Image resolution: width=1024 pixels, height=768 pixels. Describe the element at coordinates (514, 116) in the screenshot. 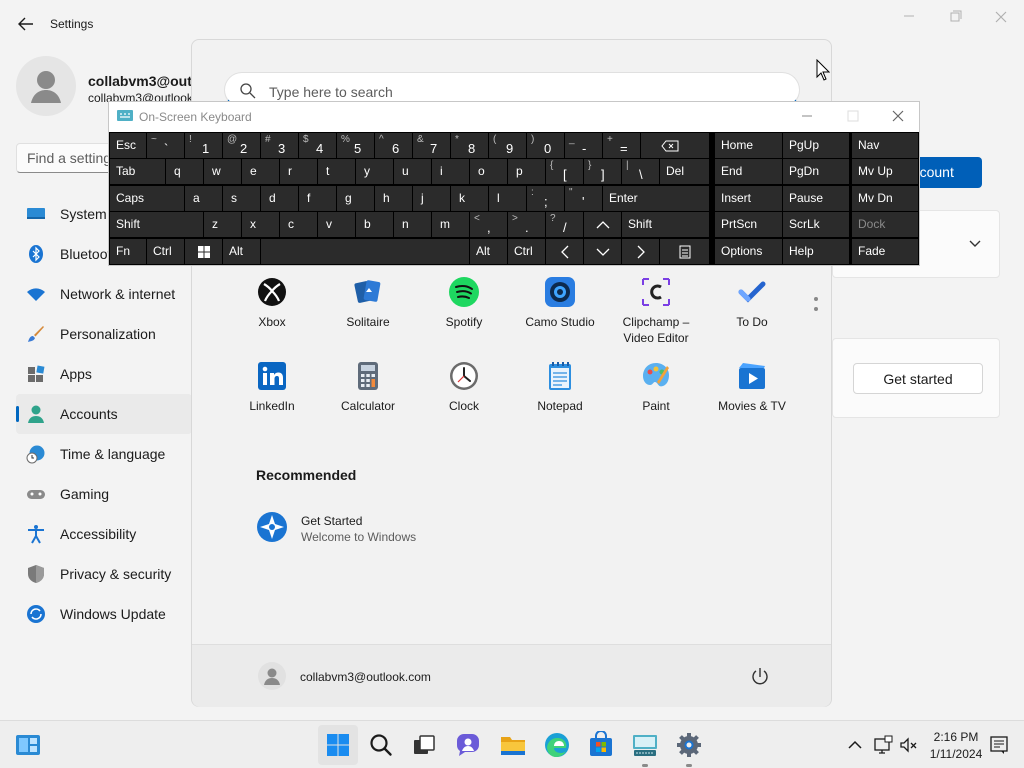

I see `osk-titlebar: On-Screen Keyboard` at that location.